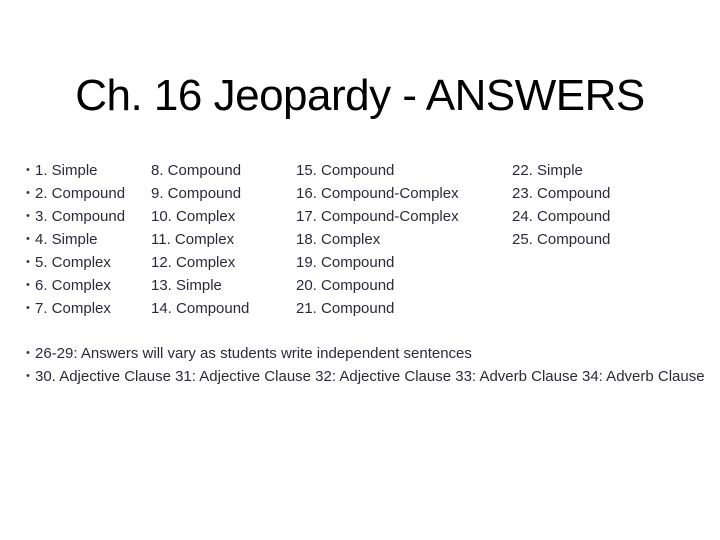 Image resolution: width=720 pixels, height=540 pixels. I want to click on answer-item: 25. Compound, so click(561, 239).